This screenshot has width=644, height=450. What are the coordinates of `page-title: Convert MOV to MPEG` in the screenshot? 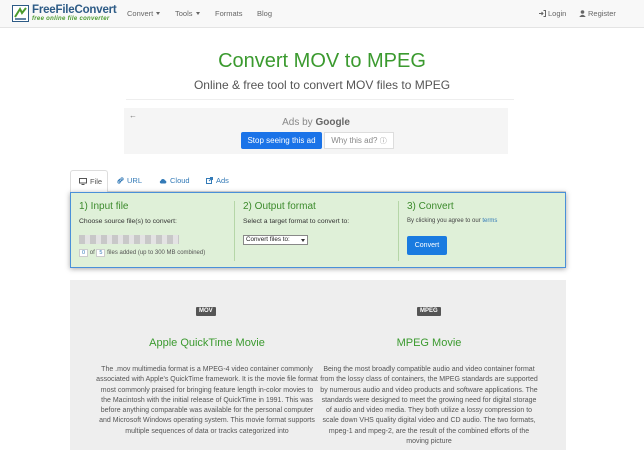 It's located at (322, 61).